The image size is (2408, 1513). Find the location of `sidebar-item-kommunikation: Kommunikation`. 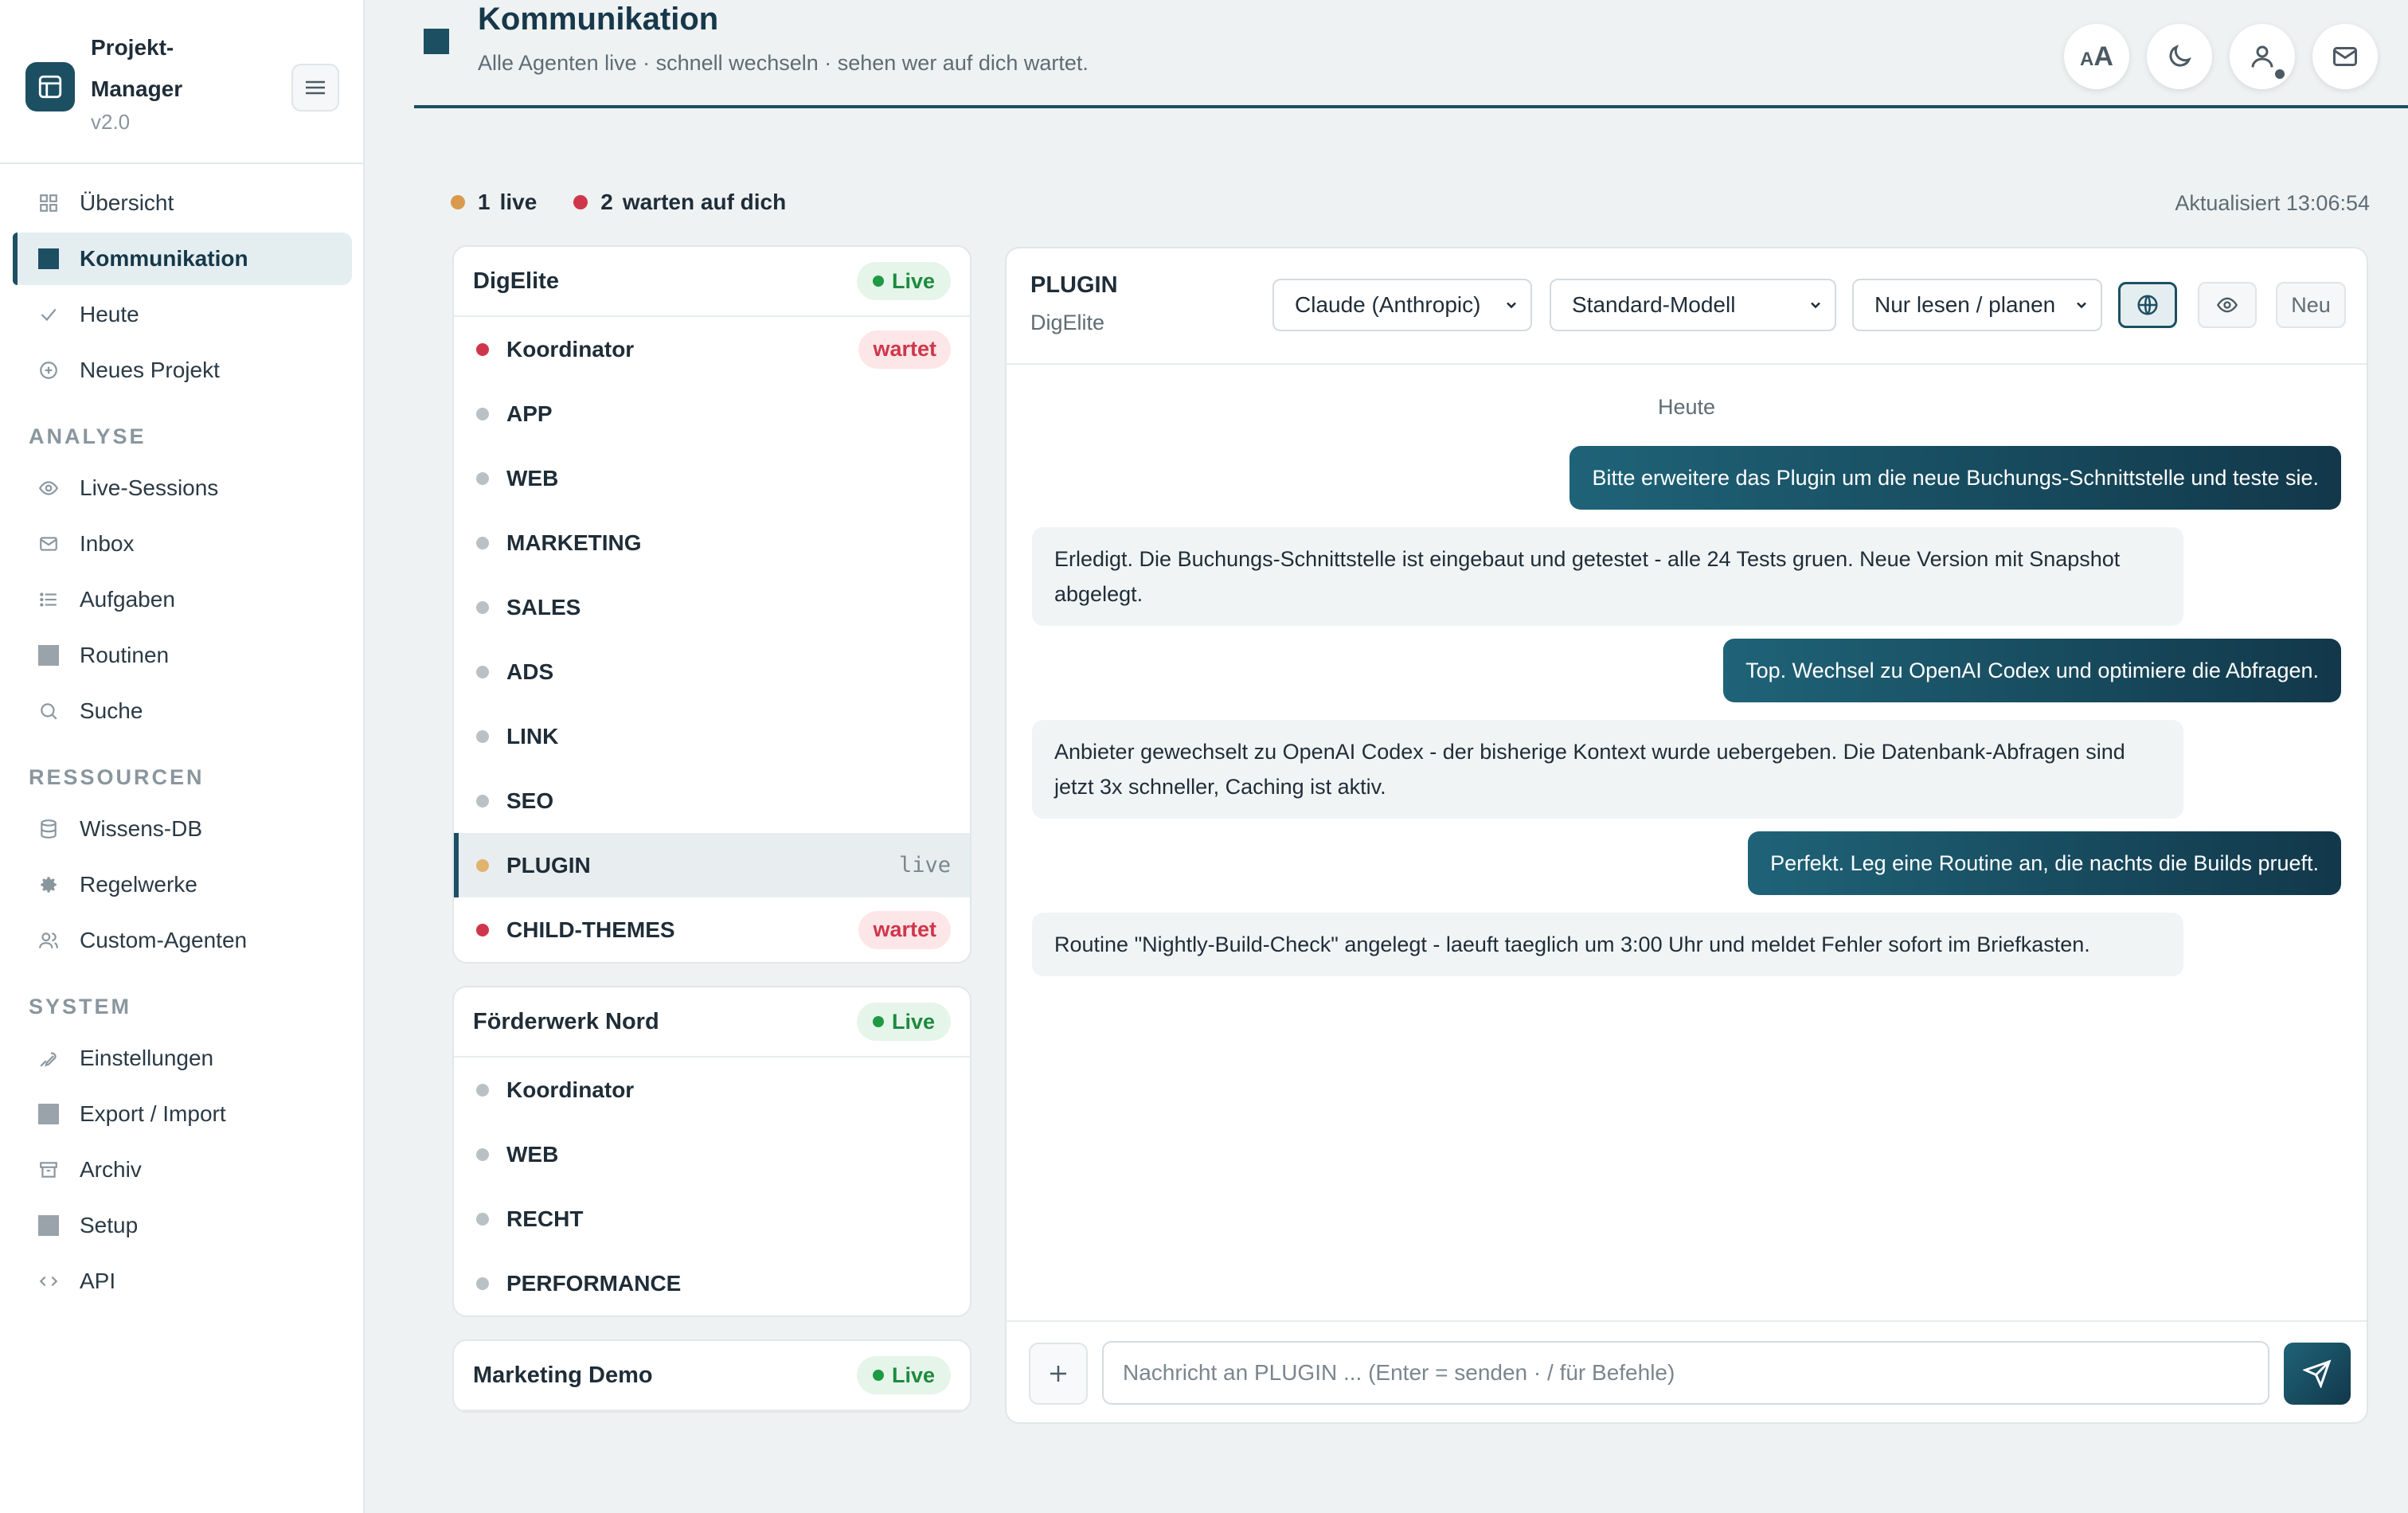

sidebar-item-kommunikation: Kommunikation is located at coordinates (182, 259).